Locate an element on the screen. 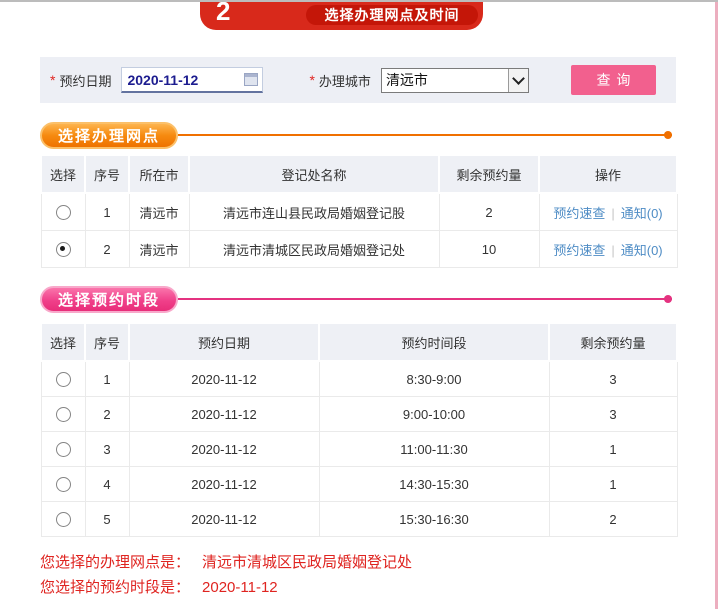 The height and width of the screenshot is (609, 718). time-section-header: 选择预约时段 is located at coordinates (358, 299).